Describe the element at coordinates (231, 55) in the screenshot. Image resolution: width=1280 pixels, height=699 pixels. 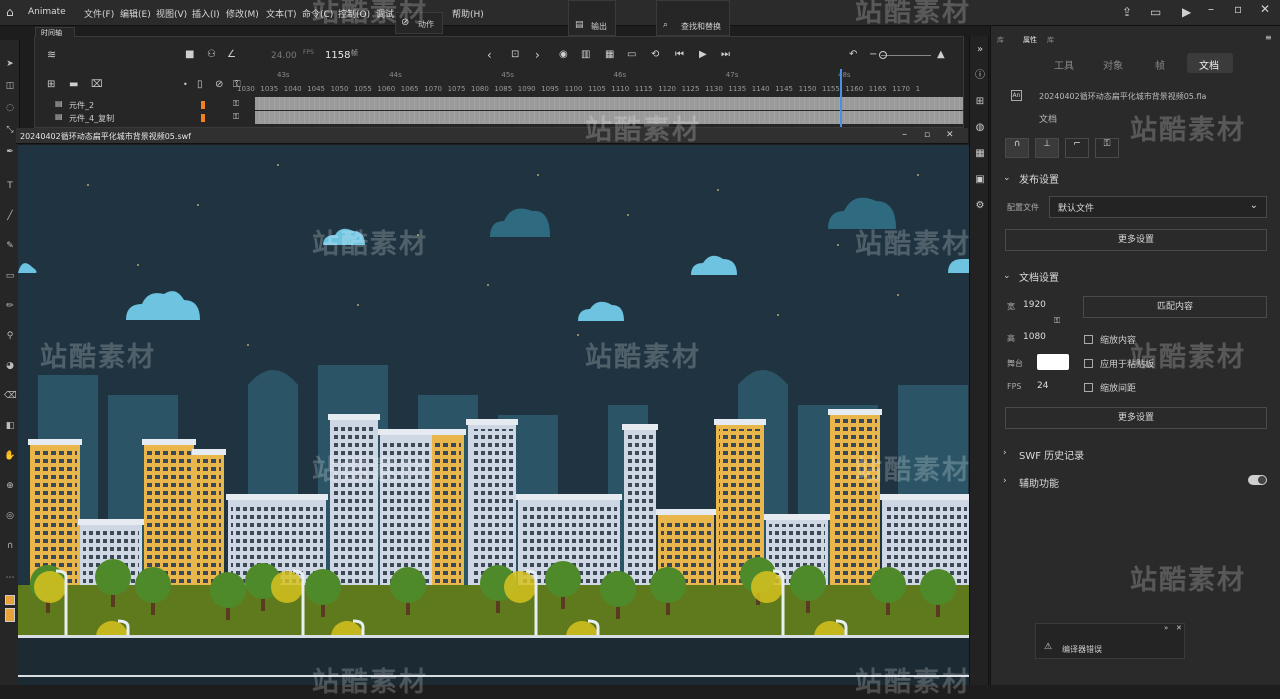
I see `graph-icon: ∠` at that location.